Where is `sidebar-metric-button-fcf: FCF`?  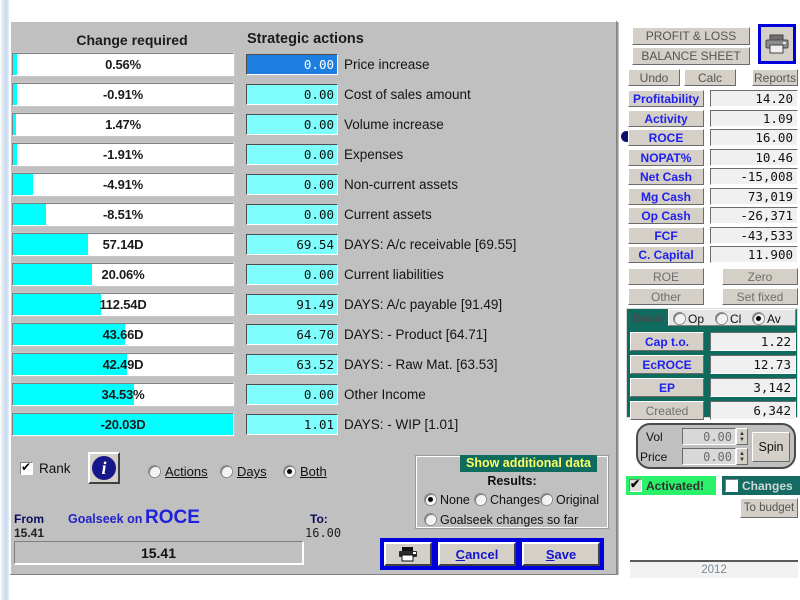
sidebar-metric-button-fcf: FCF is located at coordinates (666, 235).